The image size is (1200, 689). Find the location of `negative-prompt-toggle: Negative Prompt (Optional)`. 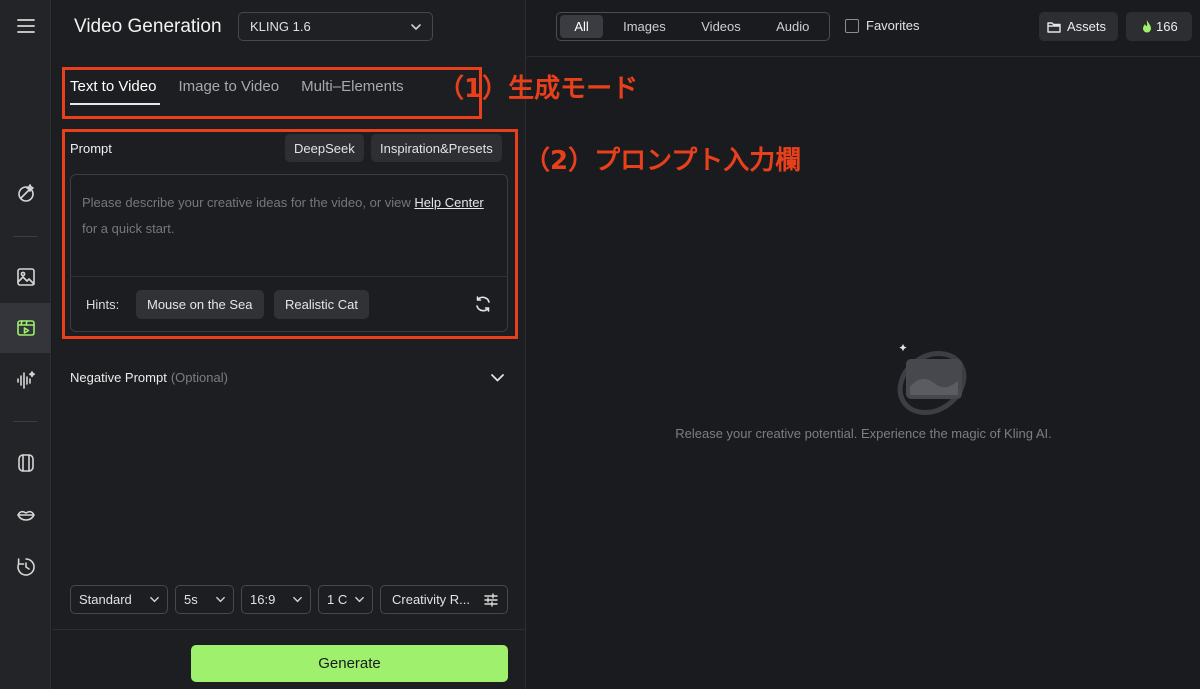

negative-prompt-toggle: Negative Prompt (Optional) is located at coordinates (149, 377).